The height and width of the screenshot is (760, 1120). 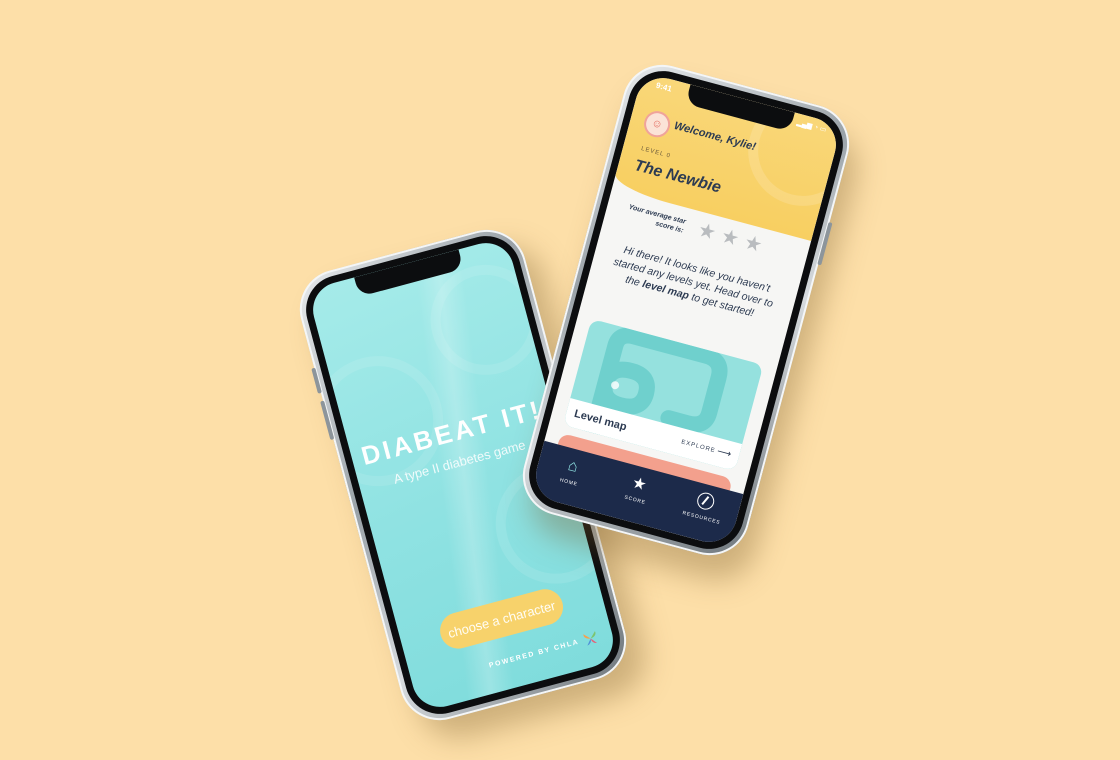 What do you see at coordinates (657, 219) in the screenshot?
I see `score-label: Your average star score is:` at bounding box center [657, 219].